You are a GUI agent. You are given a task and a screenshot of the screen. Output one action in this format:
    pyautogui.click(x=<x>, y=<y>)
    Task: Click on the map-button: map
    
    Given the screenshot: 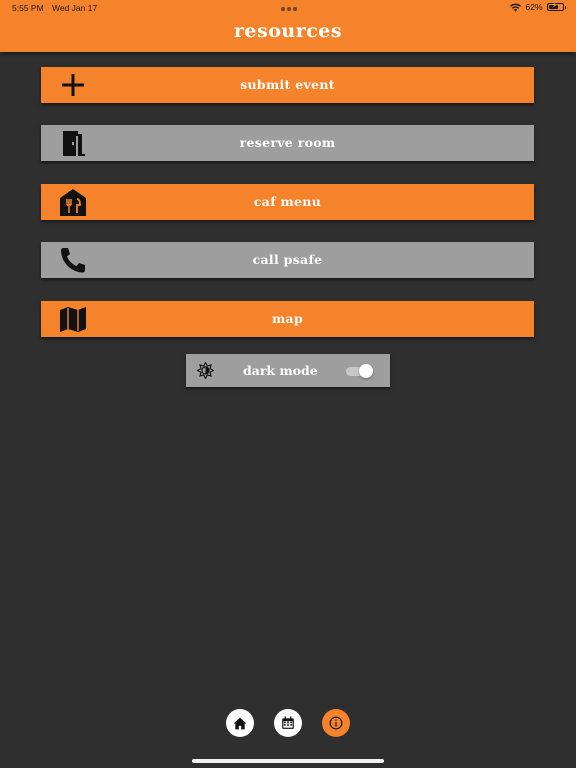 What is the action you would take?
    pyautogui.click(x=287, y=319)
    